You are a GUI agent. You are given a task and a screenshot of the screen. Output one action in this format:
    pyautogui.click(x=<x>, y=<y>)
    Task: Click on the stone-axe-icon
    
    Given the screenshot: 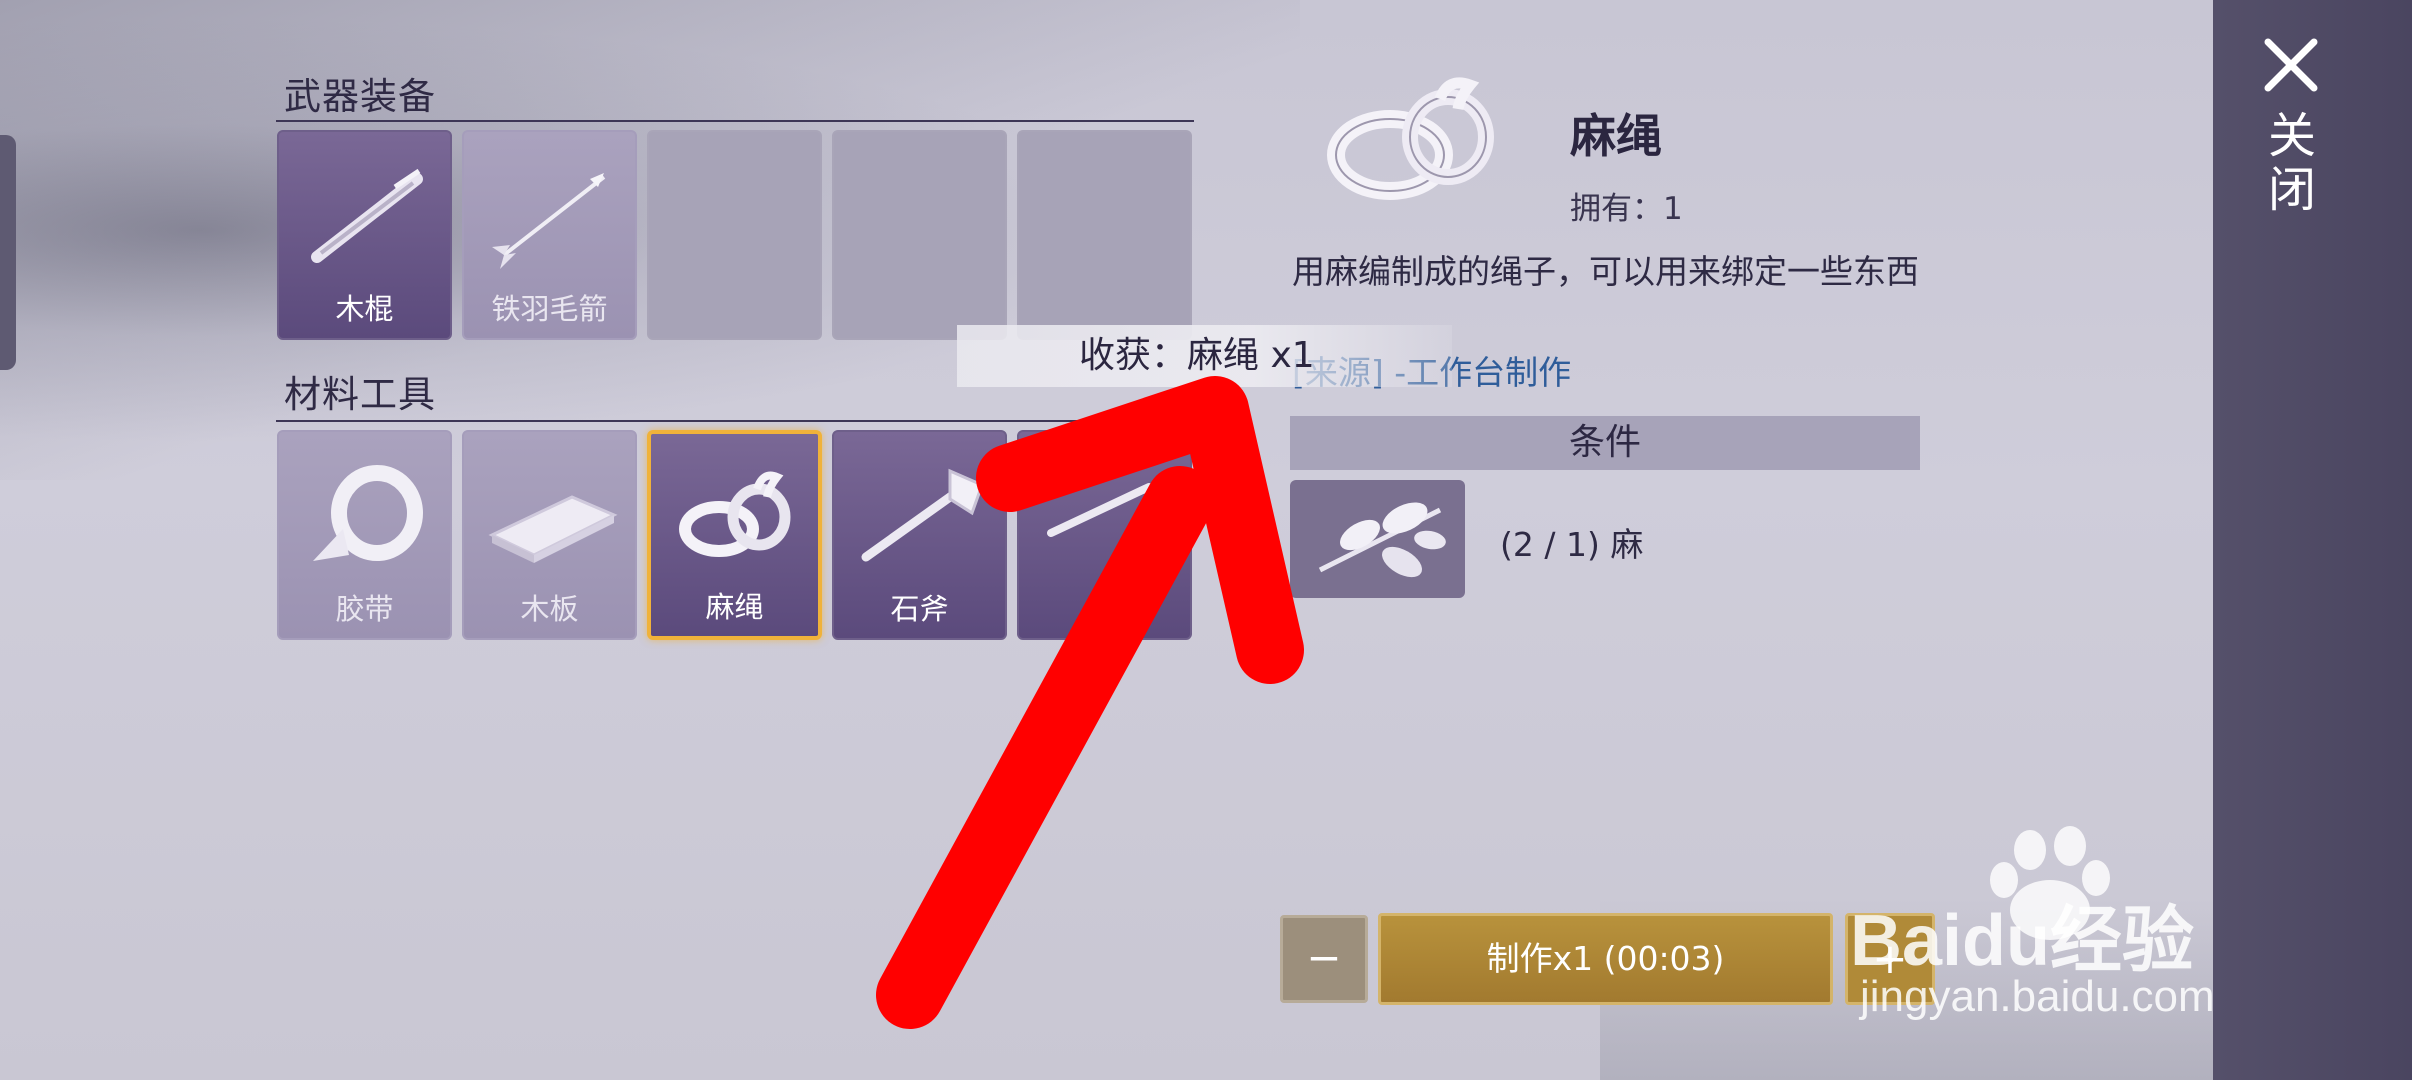 What is the action you would take?
    pyautogui.click(x=922, y=515)
    